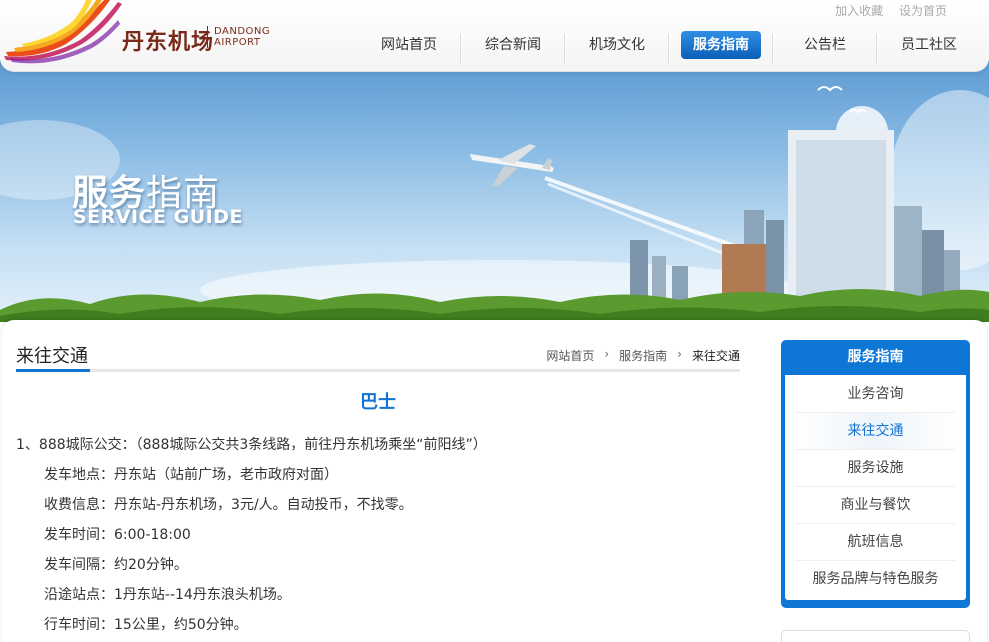  I want to click on sidebar-item-consulting: 业务咨询, so click(875, 394).